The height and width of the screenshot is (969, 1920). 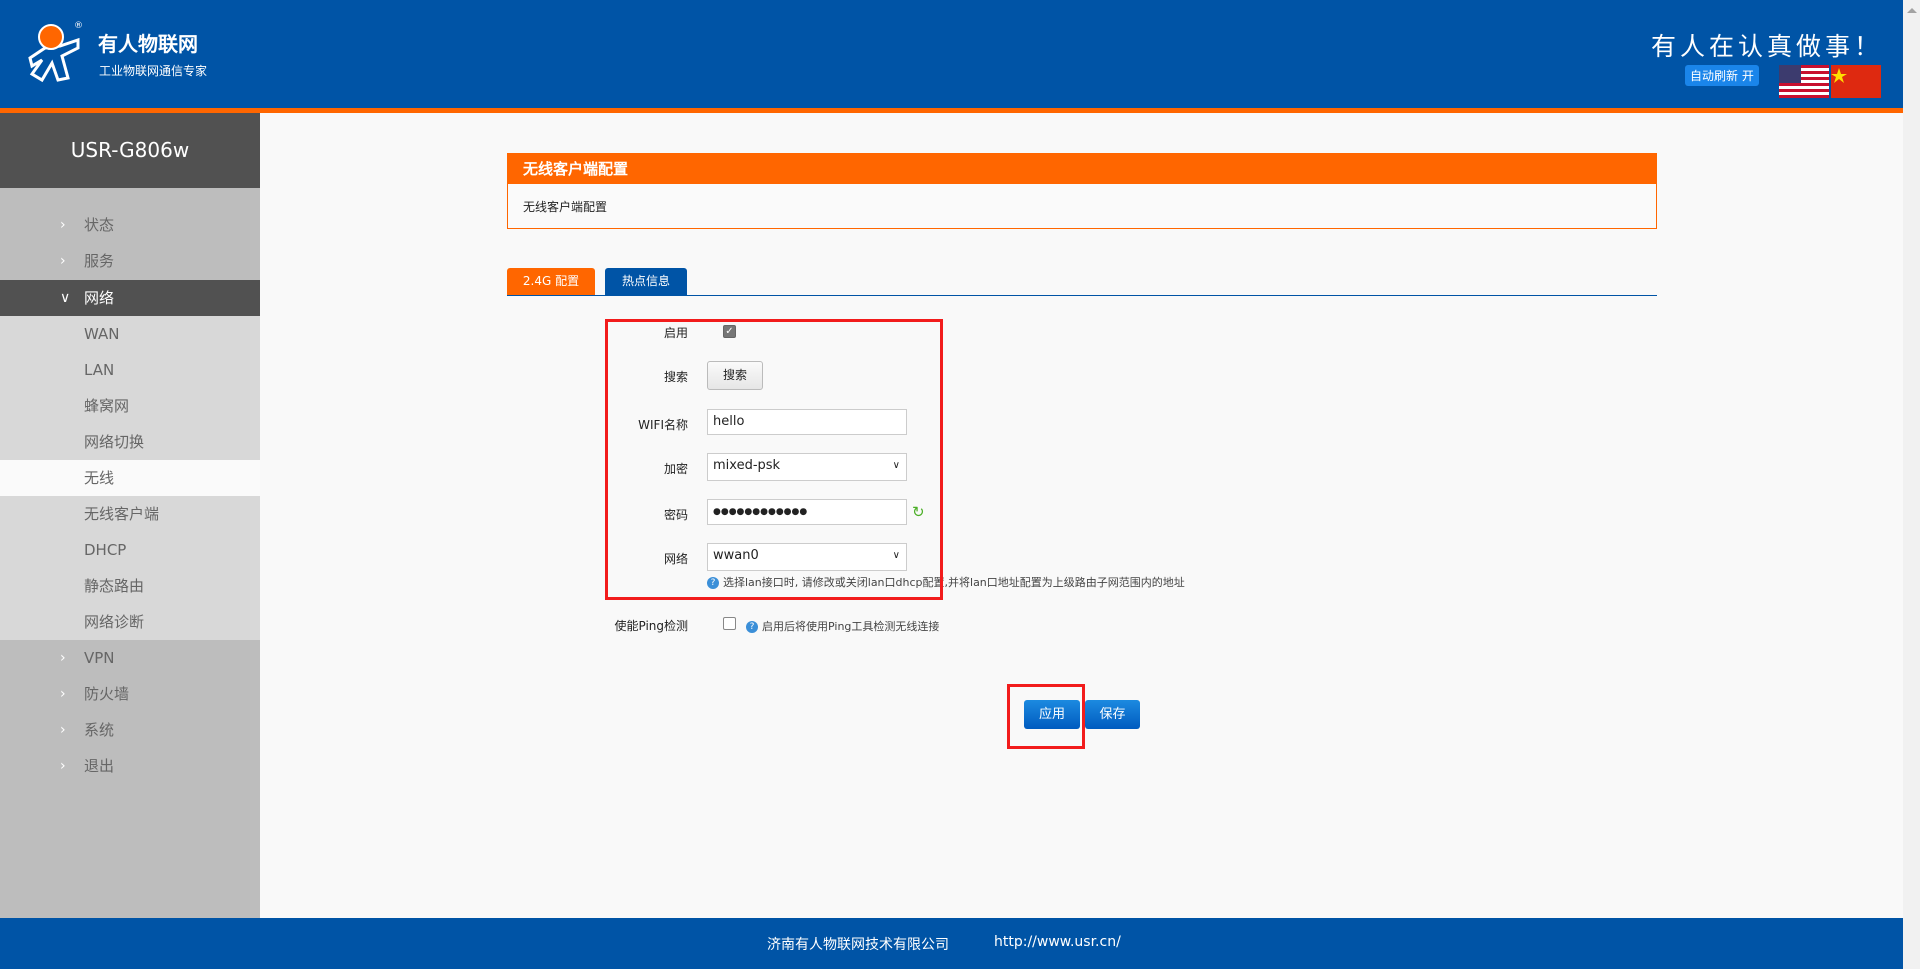 What do you see at coordinates (565, 207) in the screenshot?
I see `panel-description: 无线客户端配置` at bounding box center [565, 207].